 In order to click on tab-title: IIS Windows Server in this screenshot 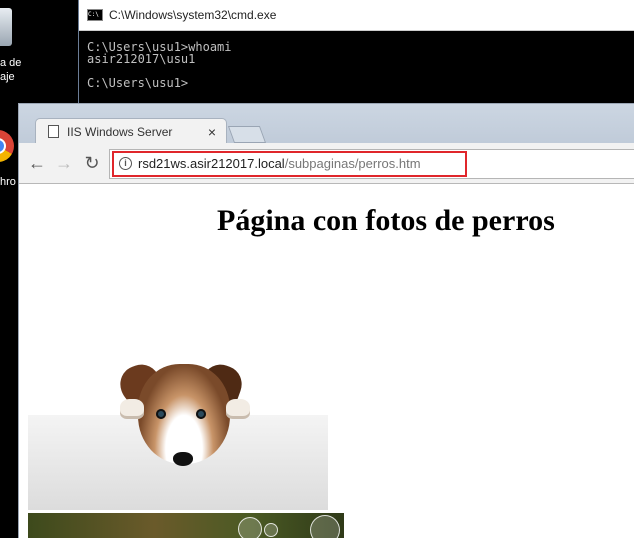, I will do `click(120, 131)`.